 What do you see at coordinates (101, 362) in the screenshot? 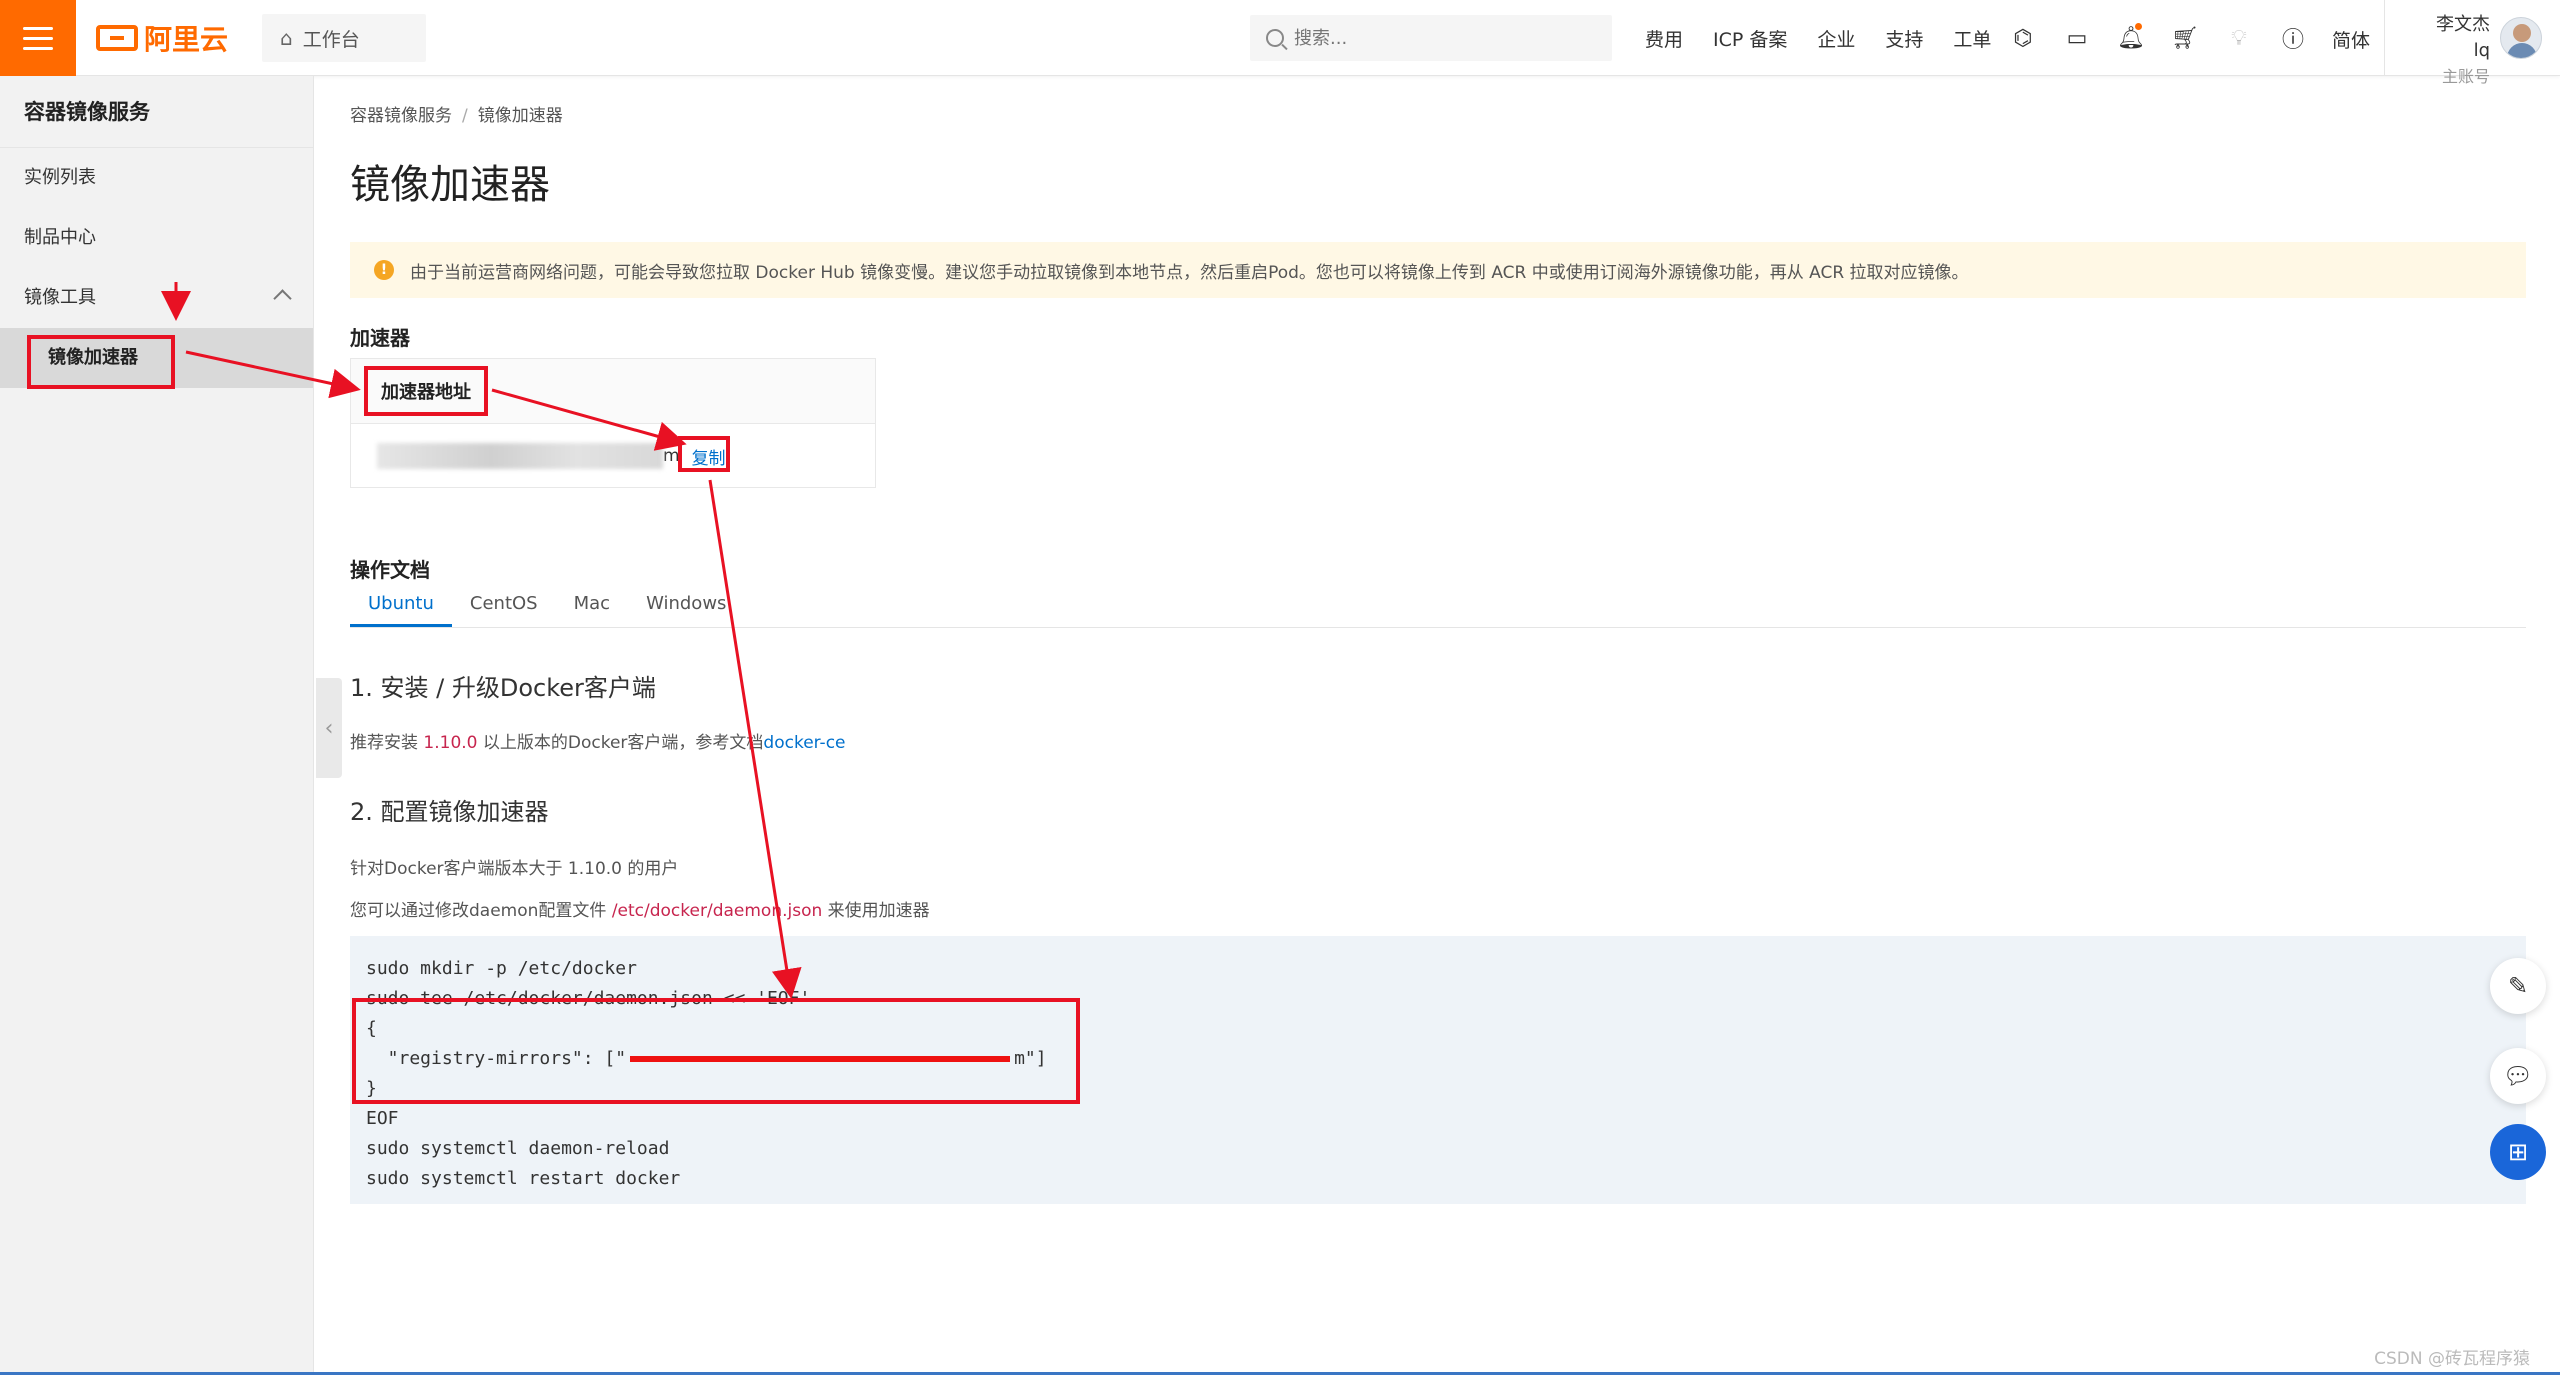
I see `annotation-box-sidebar` at bounding box center [101, 362].